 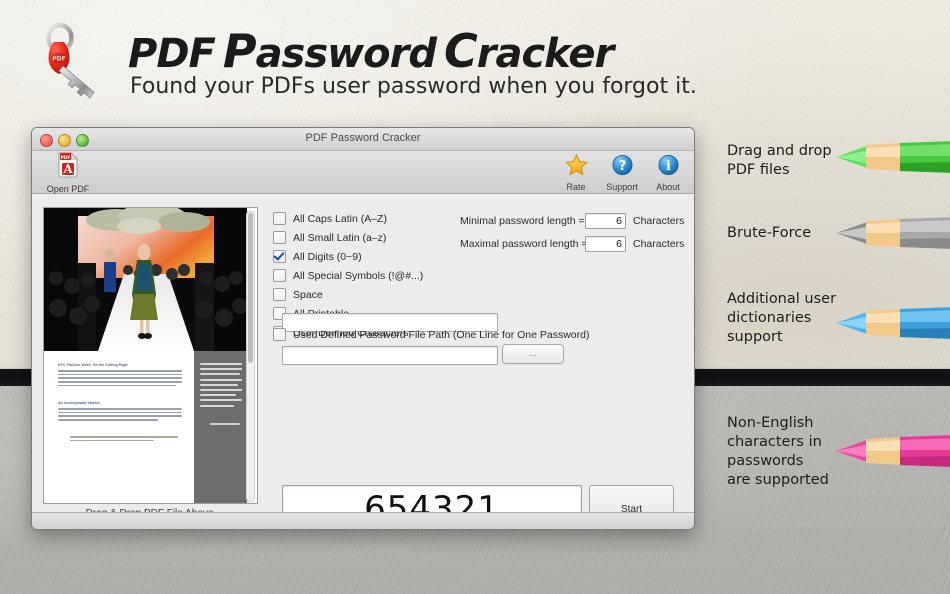 I want to click on minimal-length-input: 6, so click(x=605, y=220).